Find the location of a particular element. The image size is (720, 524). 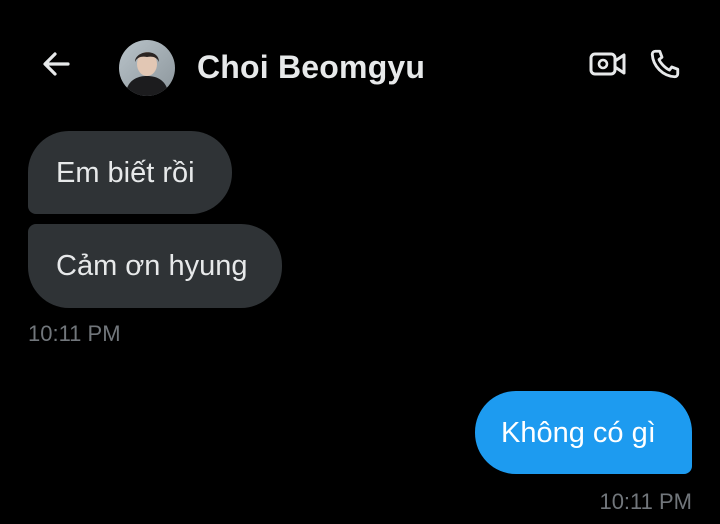

message-bubble-outgoing: Không có gì is located at coordinates (583, 432).